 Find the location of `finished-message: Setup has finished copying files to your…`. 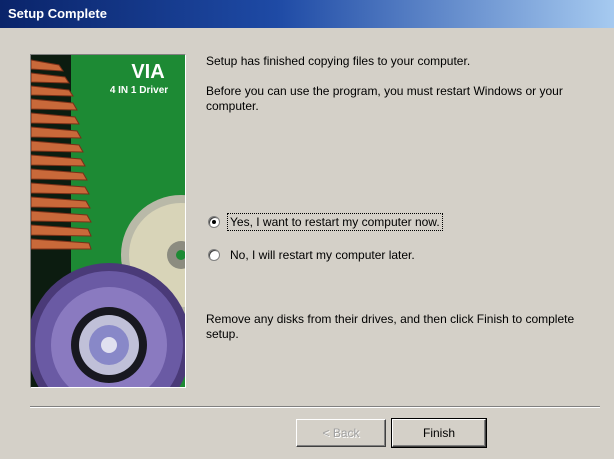

finished-message: Setup has finished copying files to your… is located at coordinates (338, 61).